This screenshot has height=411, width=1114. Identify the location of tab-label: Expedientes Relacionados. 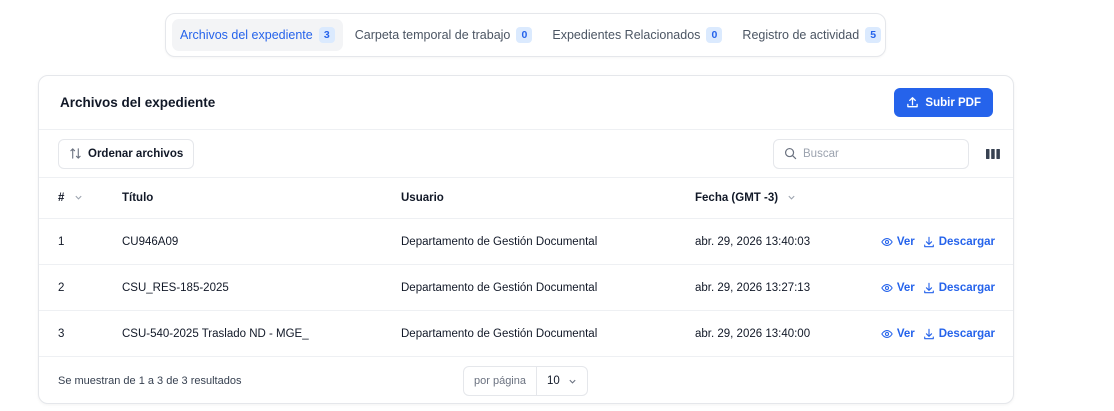
(626, 35).